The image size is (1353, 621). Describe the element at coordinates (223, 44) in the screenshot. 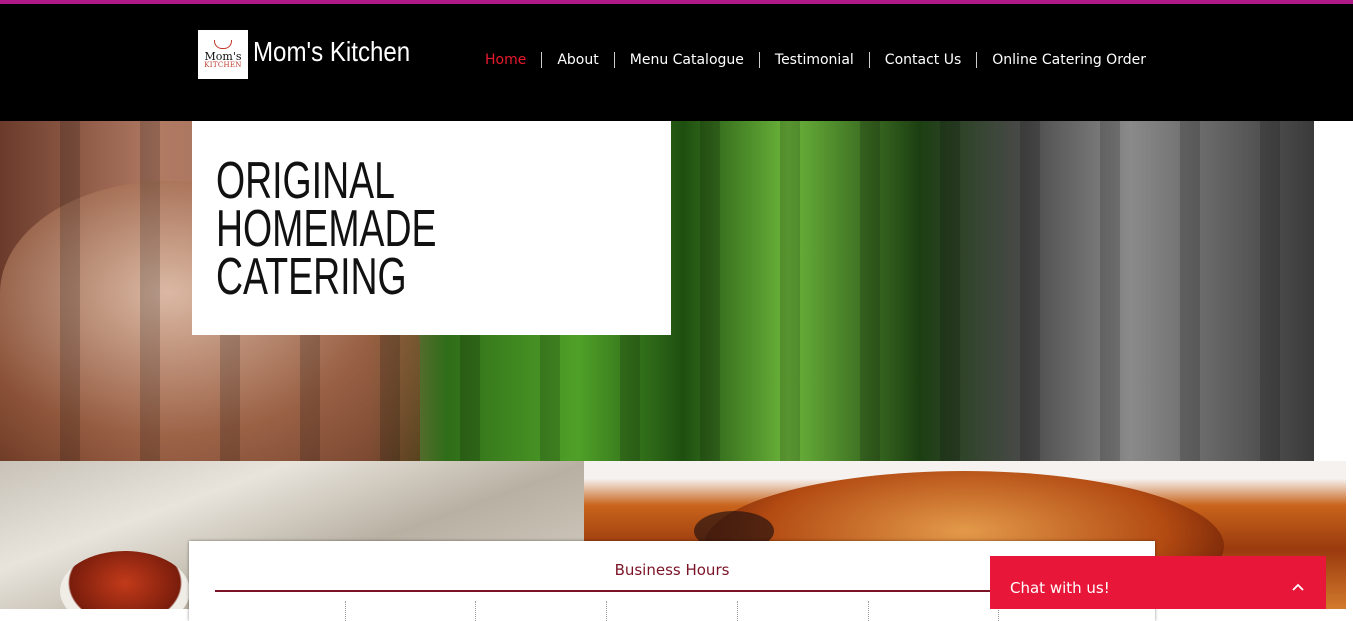

I see `pot-icon` at that location.